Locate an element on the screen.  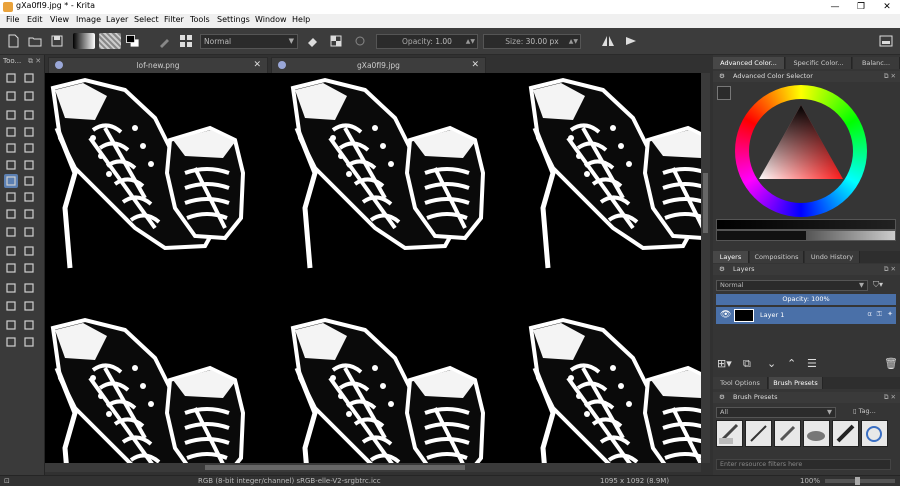
polygon-icon is located at coordinates (11, 132).